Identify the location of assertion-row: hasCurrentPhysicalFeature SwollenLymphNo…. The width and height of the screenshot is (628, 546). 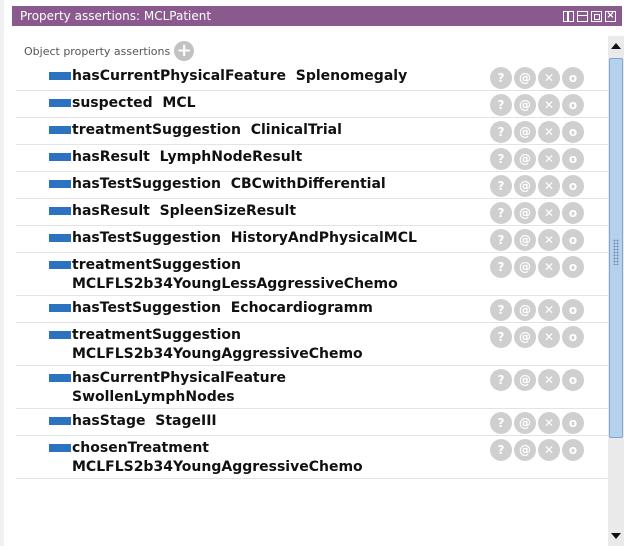
(312, 387).